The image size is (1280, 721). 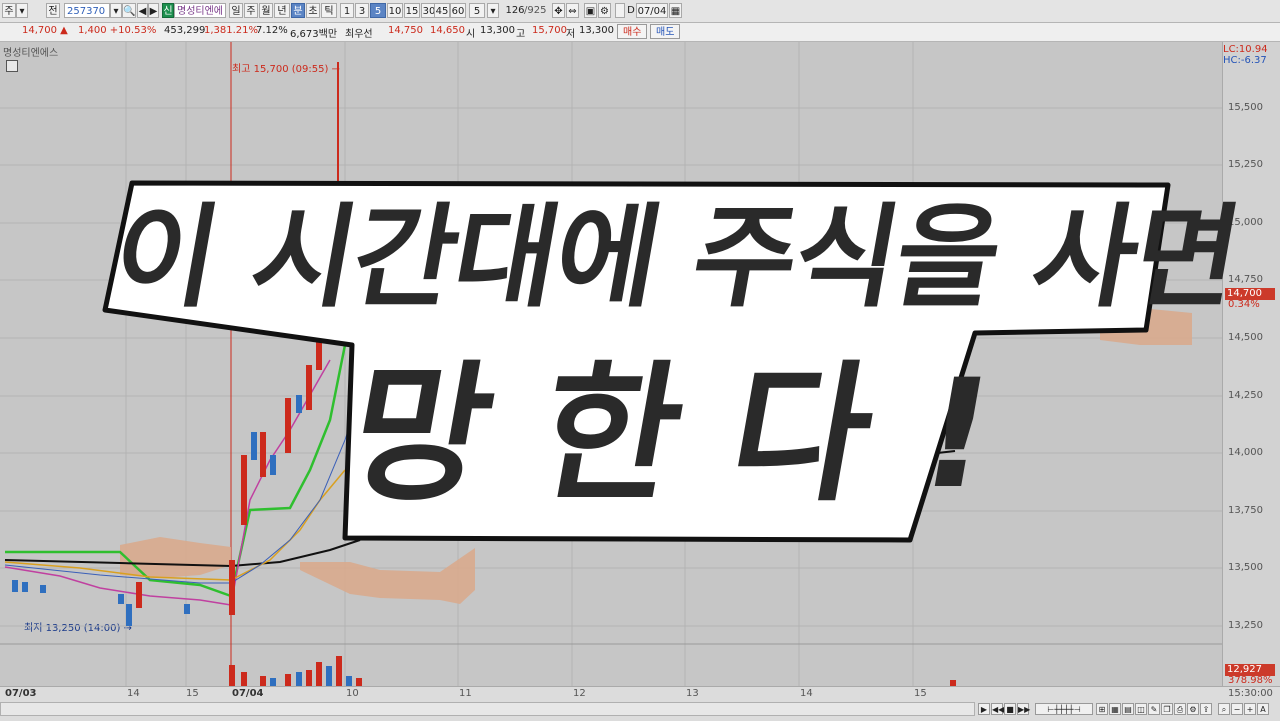 What do you see at coordinates (1128, 709) in the screenshot?
I see `layout-icon: ▤` at bounding box center [1128, 709].